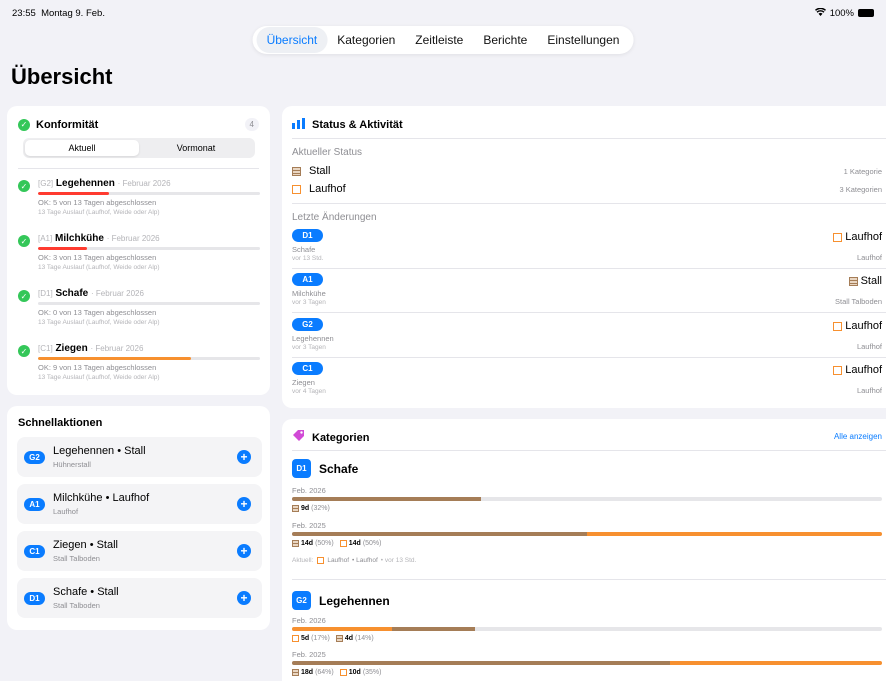 The image size is (886, 681). Describe the element at coordinates (139, 551) in the screenshot. I see `quick-action-ziegen: C1 Ziegen • Stall Stall Talboden +` at that location.